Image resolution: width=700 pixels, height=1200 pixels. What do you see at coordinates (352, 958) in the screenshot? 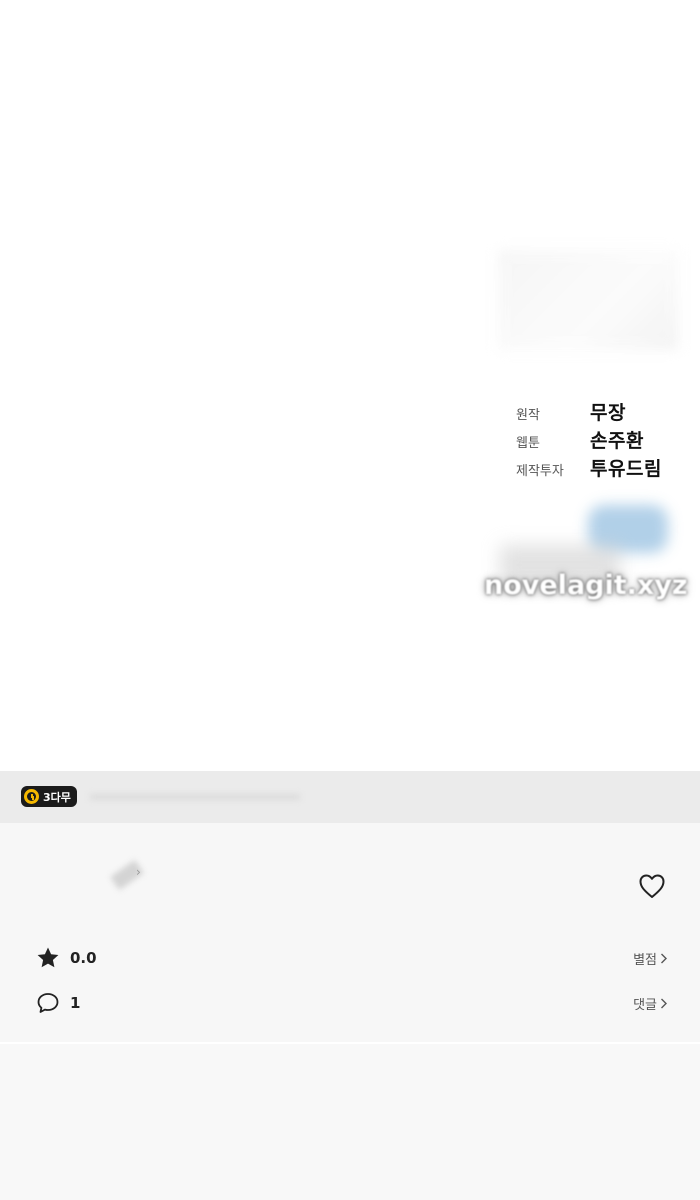
I see `rating-row: 0.0 별점` at bounding box center [352, 958].